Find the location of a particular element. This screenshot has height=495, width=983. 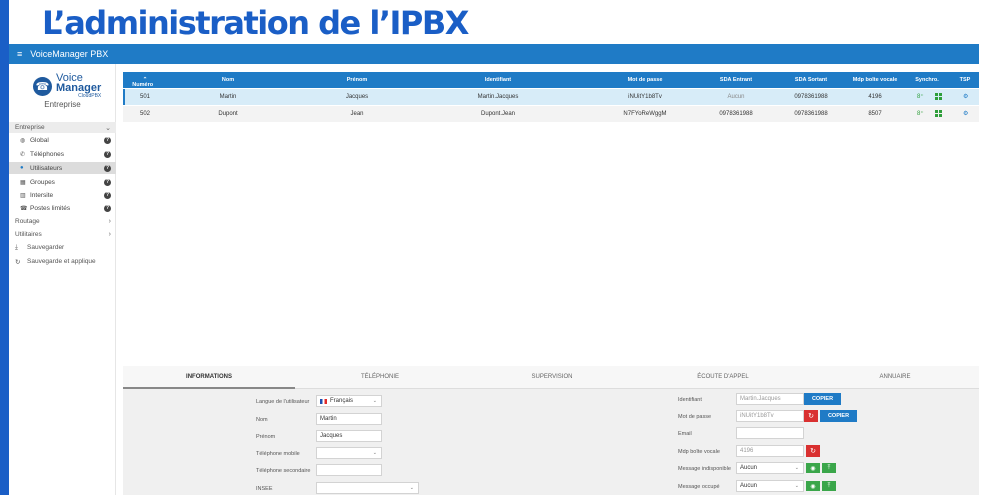

identifiant-field: Martin.Jacques is located at coordinates (770, 399).